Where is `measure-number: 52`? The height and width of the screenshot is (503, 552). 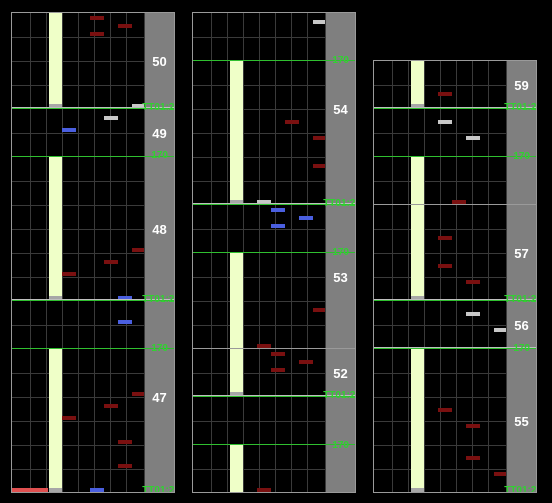 measure-number: 52 is located at coordinates (340, 373).